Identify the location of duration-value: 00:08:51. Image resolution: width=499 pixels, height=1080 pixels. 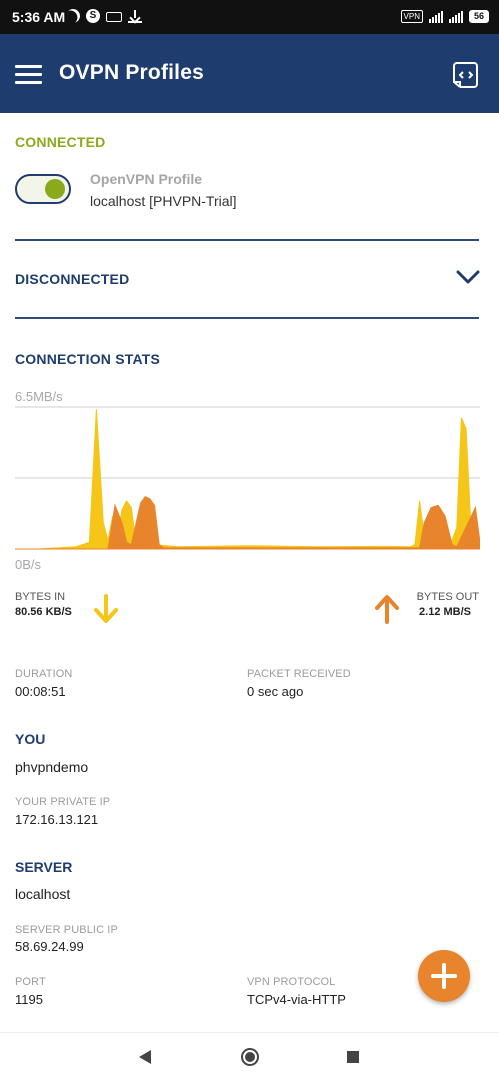
(40, 691).